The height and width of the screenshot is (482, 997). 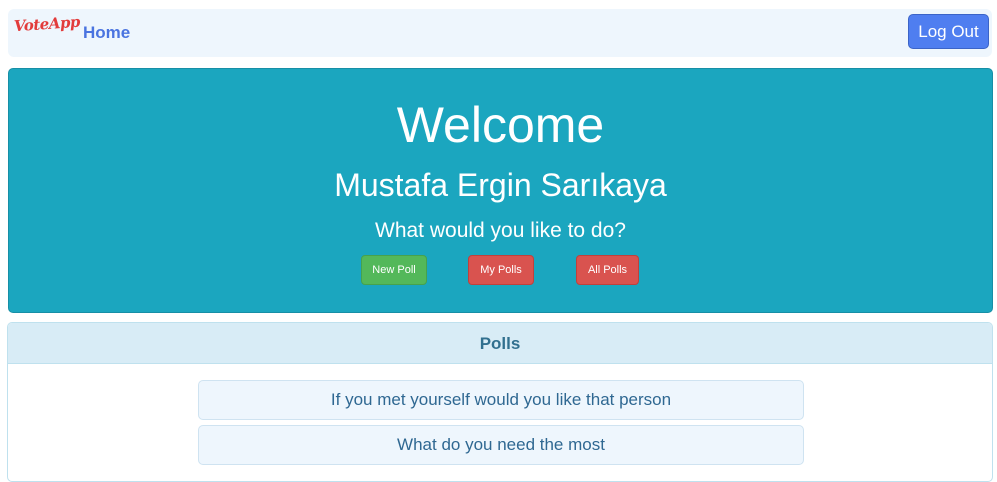 I want to click on new-poll-button: New Poll, so click(x=394, y=270).